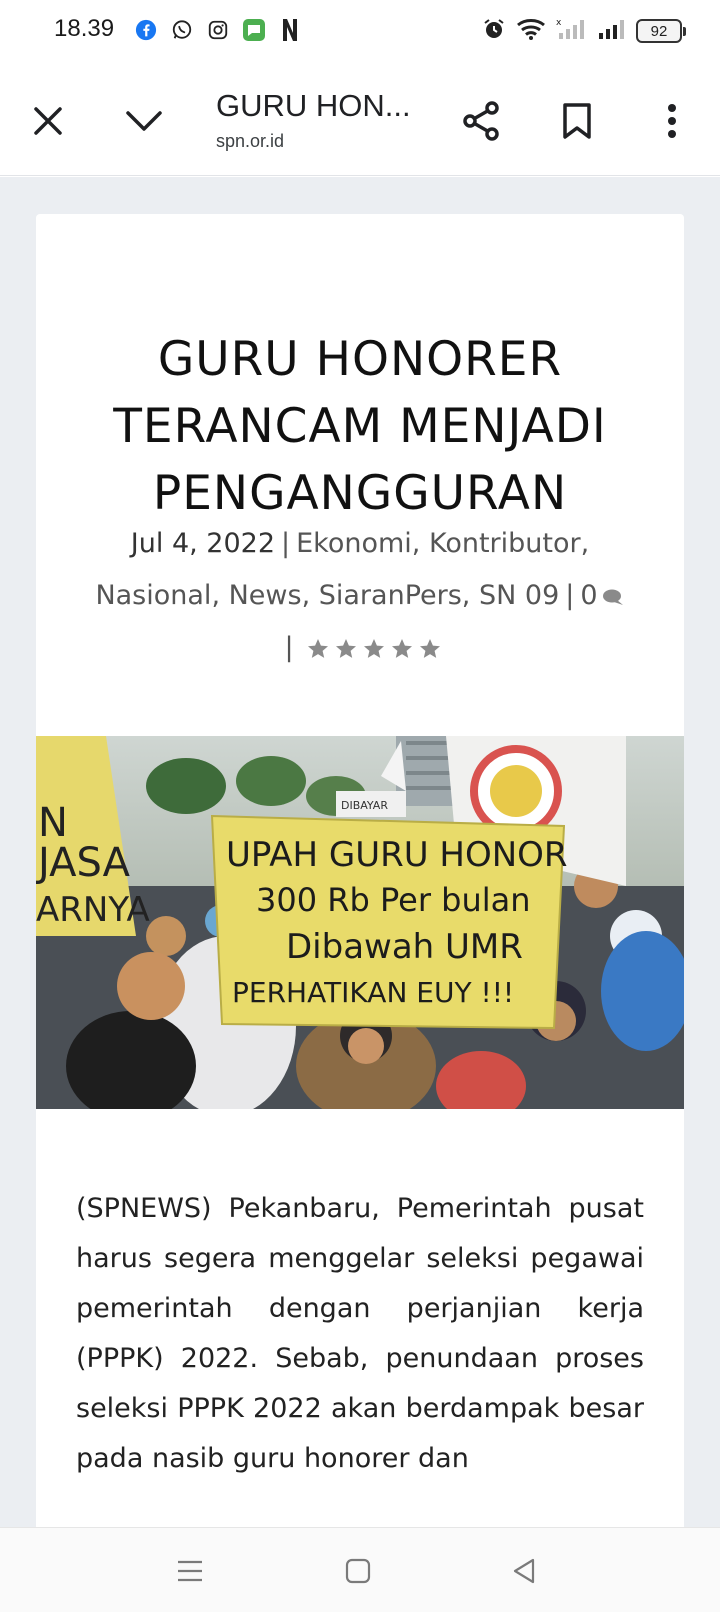 This screenshot has width=720, height=1612. I want to click on comment-count: 0, so click(589, 595).